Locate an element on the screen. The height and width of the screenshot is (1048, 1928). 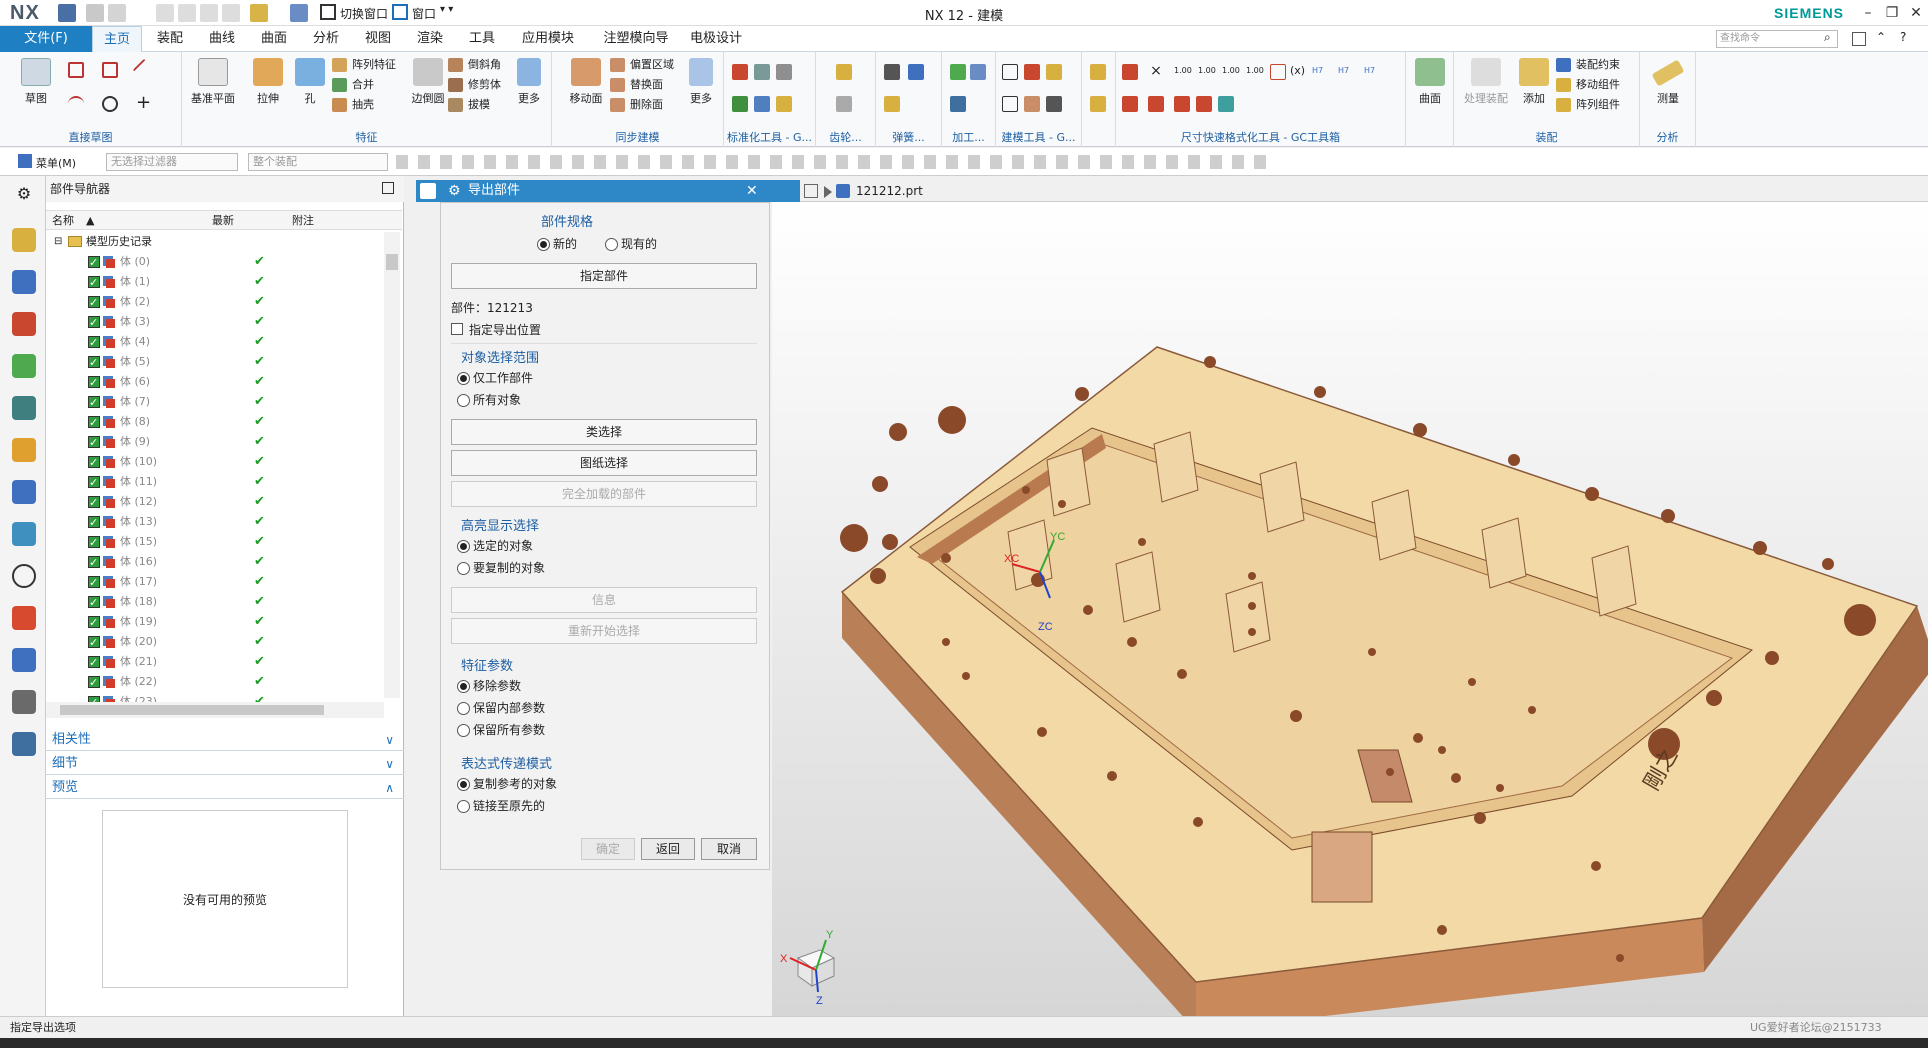
assembly-navigator-icon is located at coordinates (24, 240).